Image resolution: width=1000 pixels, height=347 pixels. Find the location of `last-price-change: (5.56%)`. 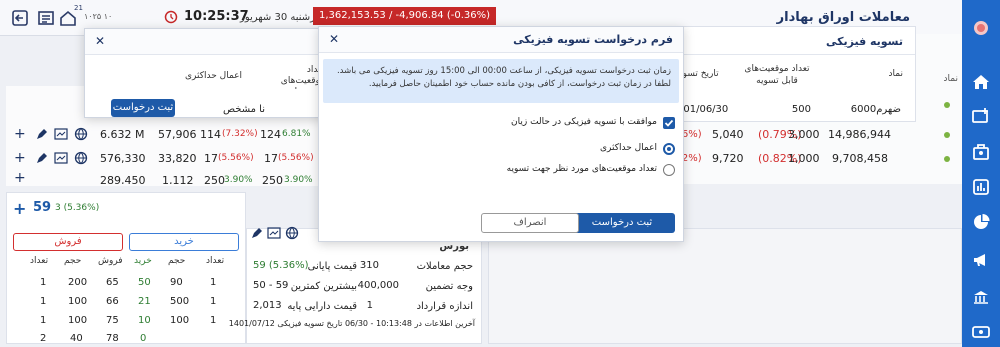

last-price-change: (5.56%) is located at coordinates (236, 158).